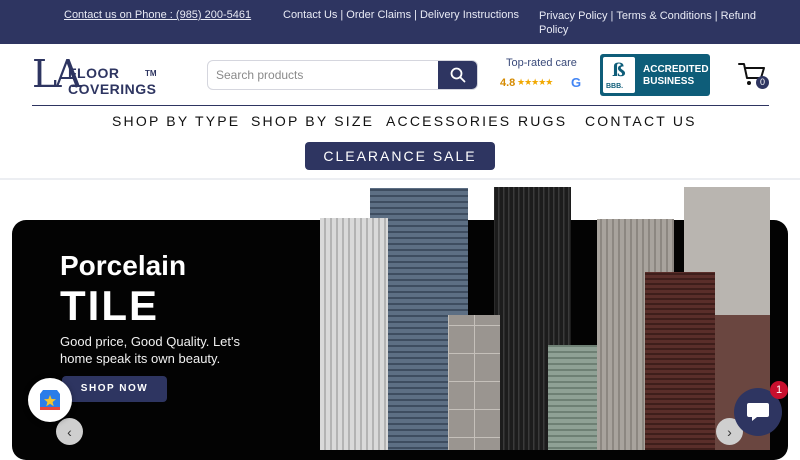 Image resolution: width=800 pixels, height=460 pixels. Describe the element at coordinates (324, 75) in the screenshot. I see `search-input` at that location.